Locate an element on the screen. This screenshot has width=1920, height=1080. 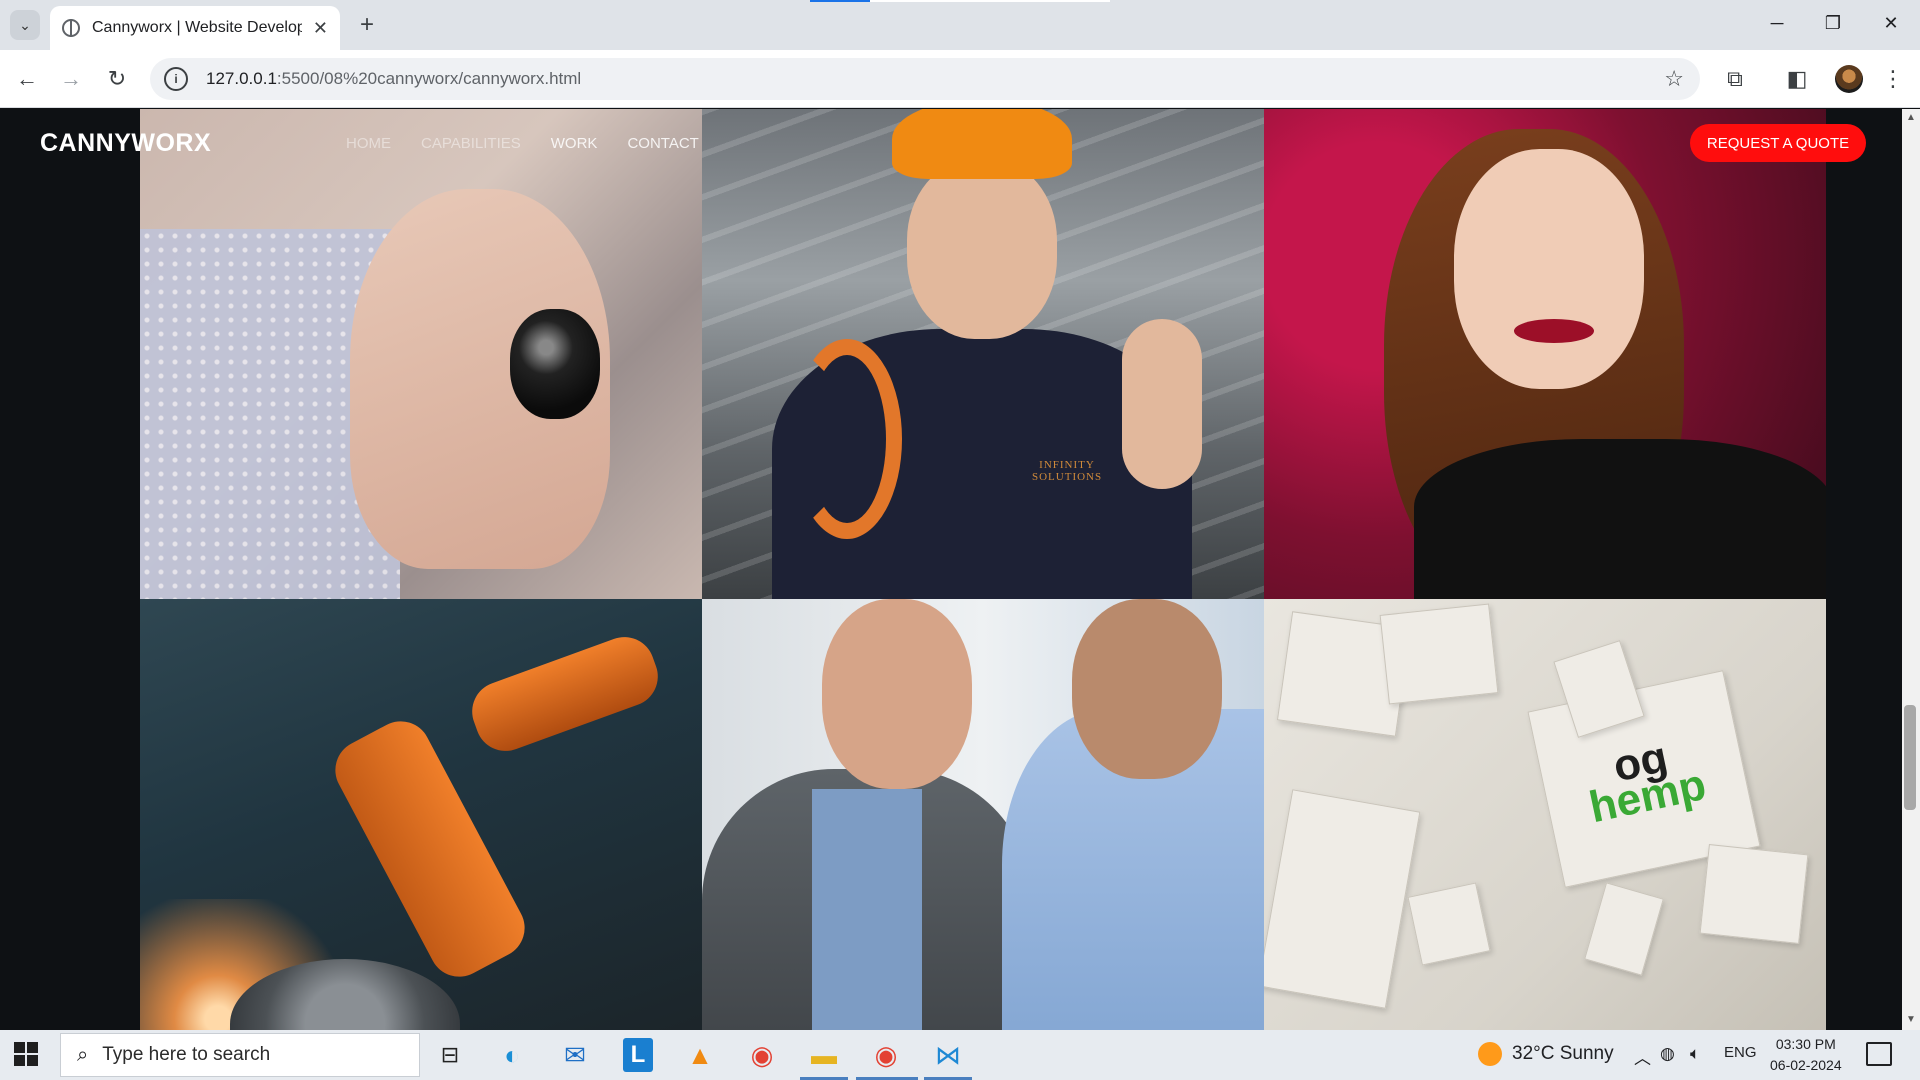
man1-head is located at coordinates (897, 694).